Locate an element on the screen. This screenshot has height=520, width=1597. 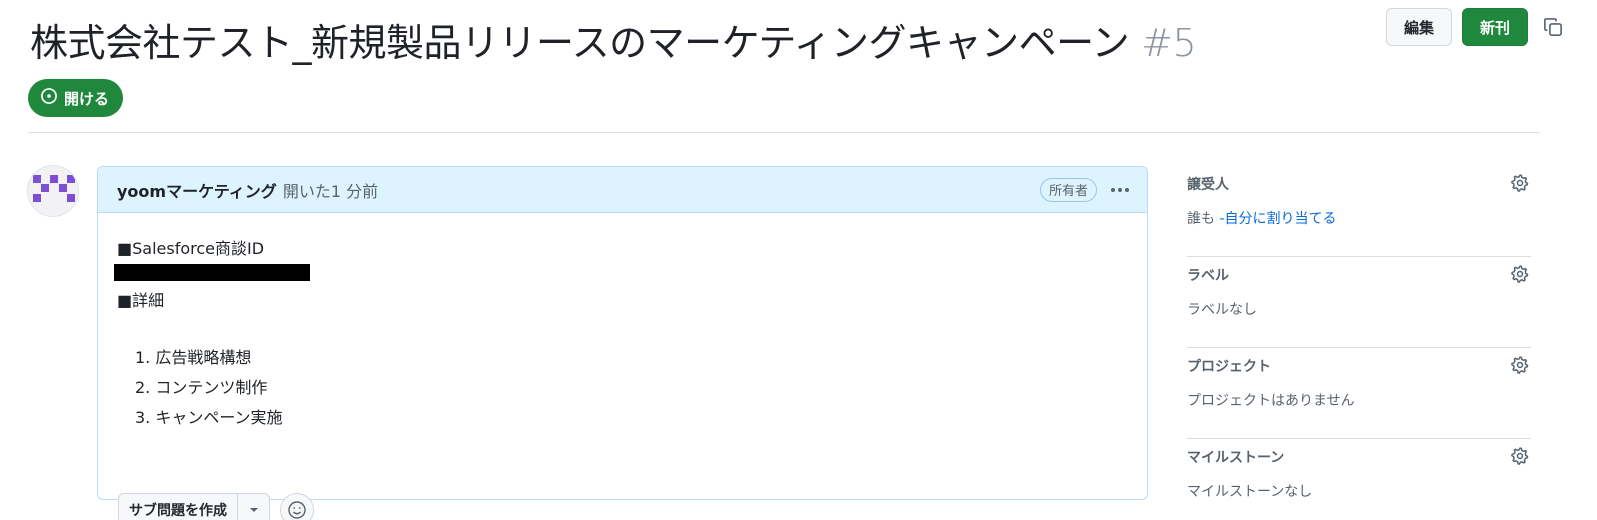
details-list: 1. 広告戦略構想 2. コンテンツ制作 3. キャンペーン実施 is located at coordinates (209, 388).